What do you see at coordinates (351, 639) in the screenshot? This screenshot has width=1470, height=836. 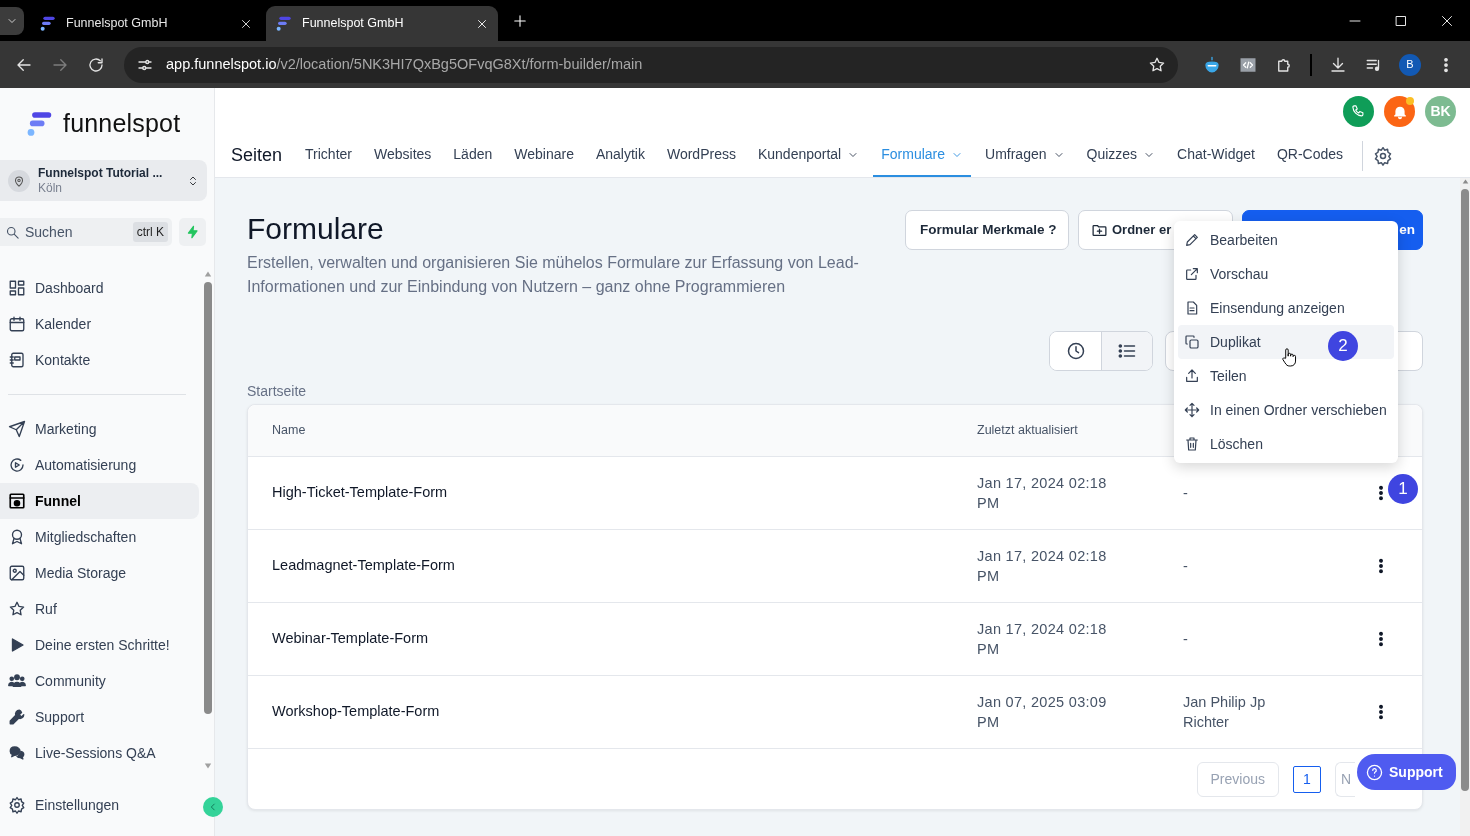 I see `form-name: Webinar-Template-Form` at bounding box center [351, 639].